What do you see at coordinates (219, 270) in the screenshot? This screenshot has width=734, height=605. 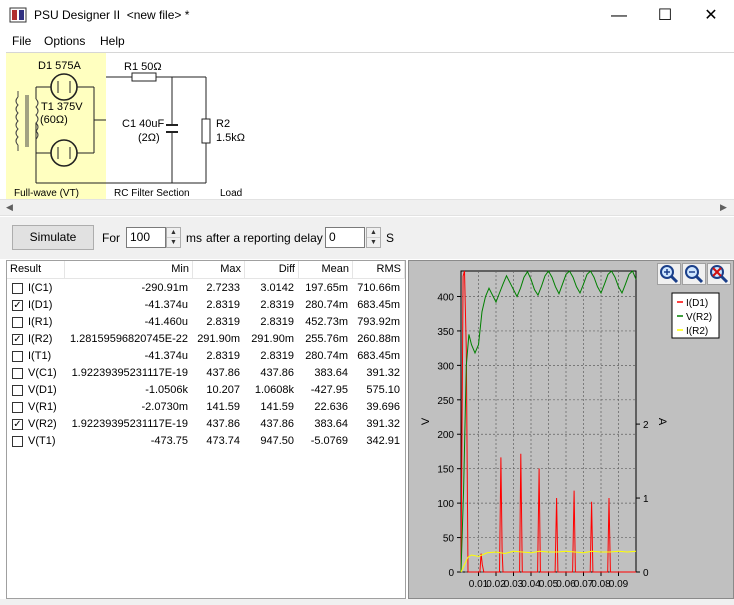 I see `col-max: Max` at bounding box center [219, 270].